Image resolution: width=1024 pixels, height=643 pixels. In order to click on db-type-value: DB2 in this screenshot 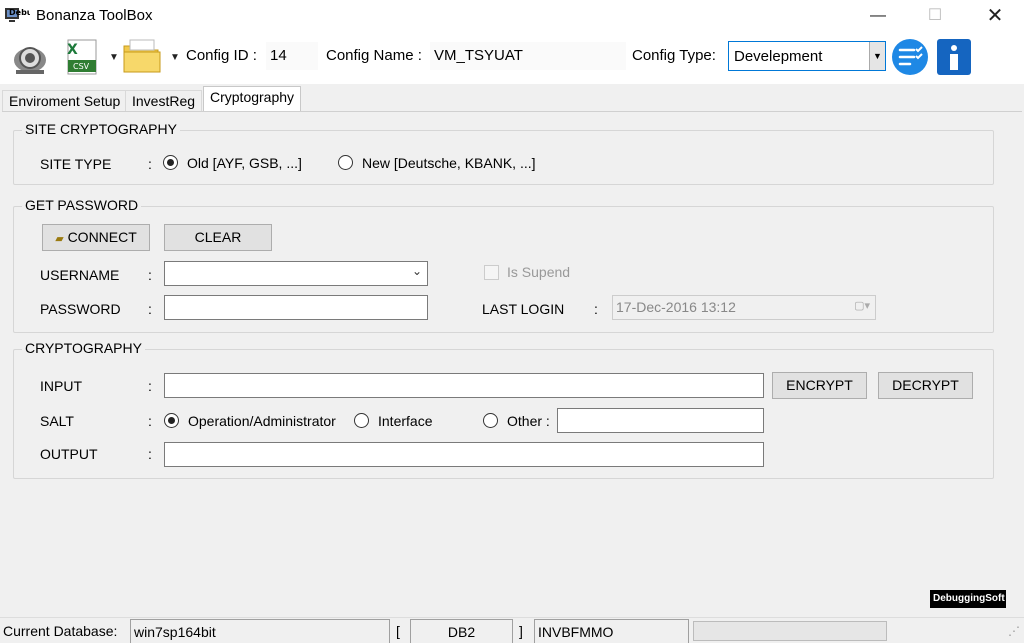, I will do `click(461, 631)`.